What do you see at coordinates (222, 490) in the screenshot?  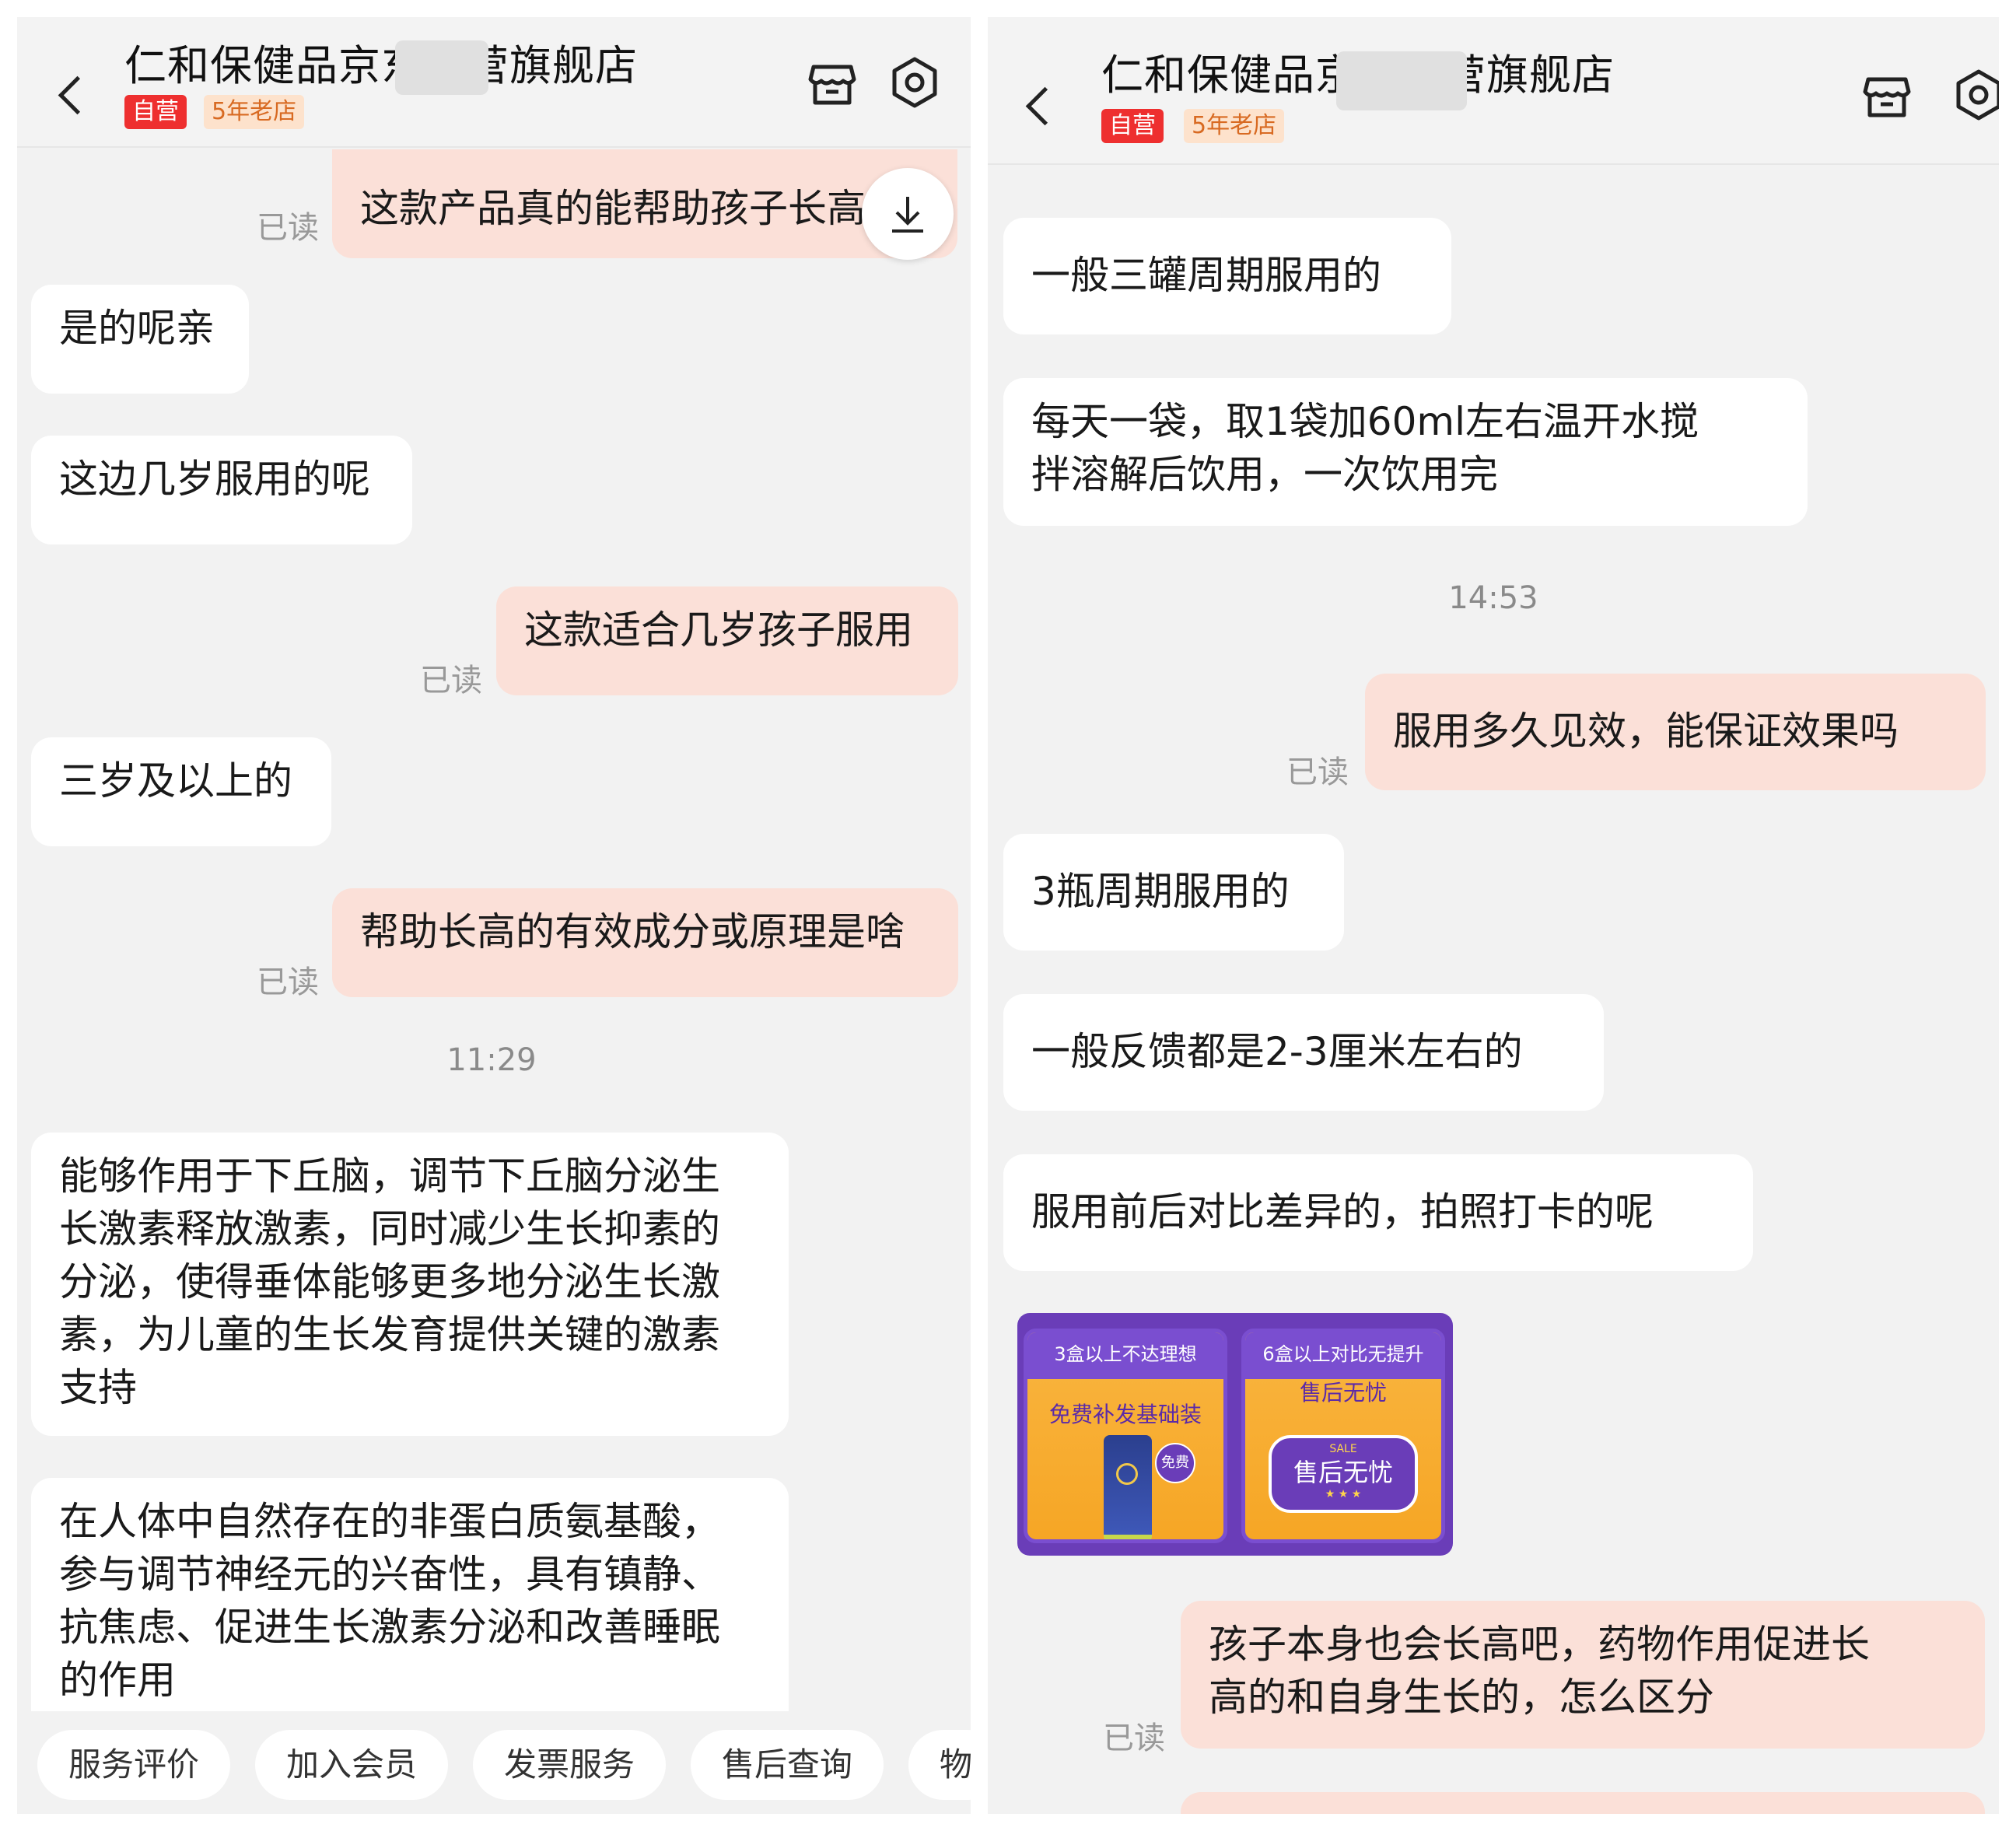 I see `incoming-message: 这边几岁服用的呢` at bounding box center [222, 490].